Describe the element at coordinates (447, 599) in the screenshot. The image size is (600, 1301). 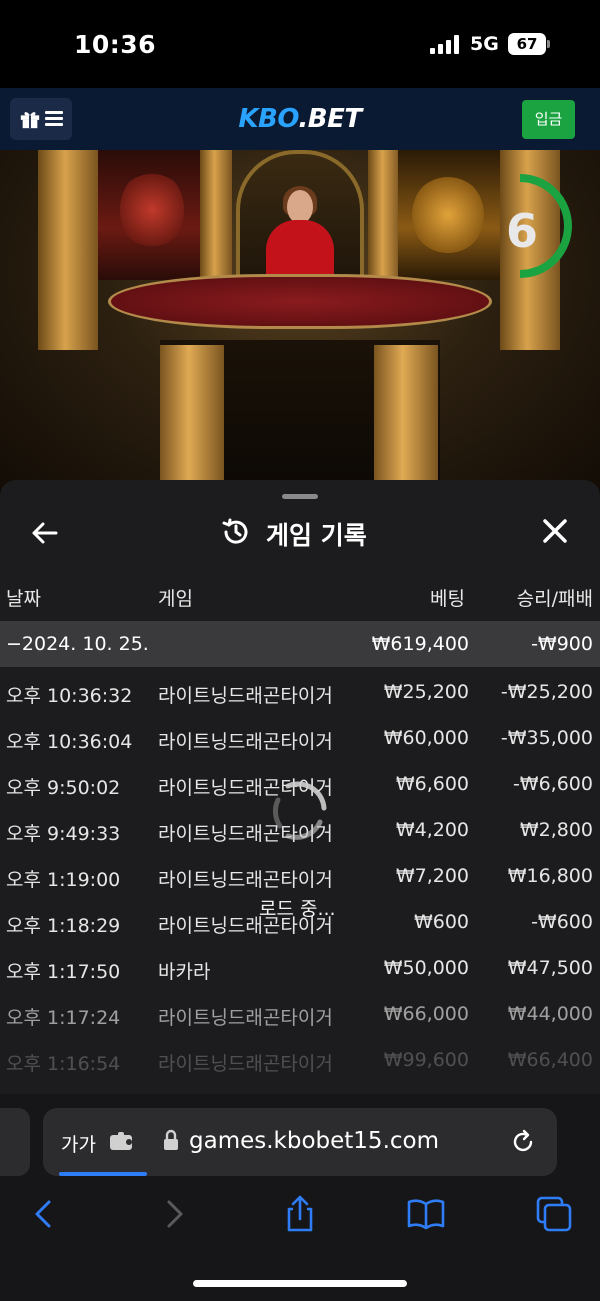
I see `column-bet: 베팅` at that location.